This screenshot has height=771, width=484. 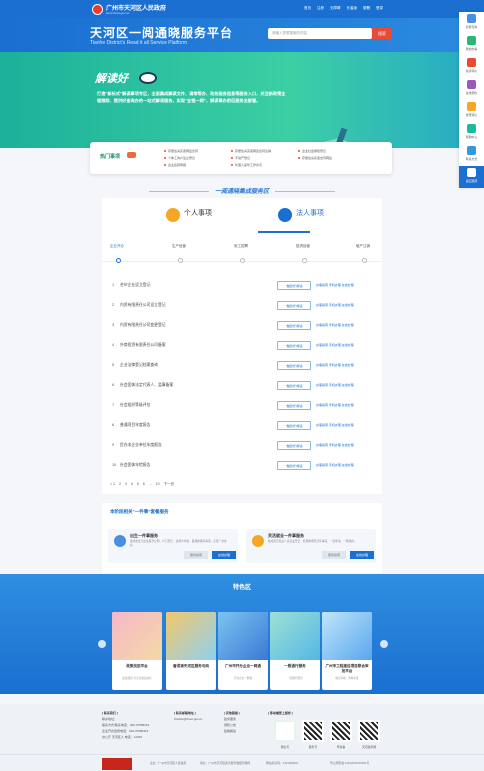 What do you see at coordinates (471, 133) in the screenshot?
I see `sidebar-item: 帮助中心` at bounding box center [471, 133].